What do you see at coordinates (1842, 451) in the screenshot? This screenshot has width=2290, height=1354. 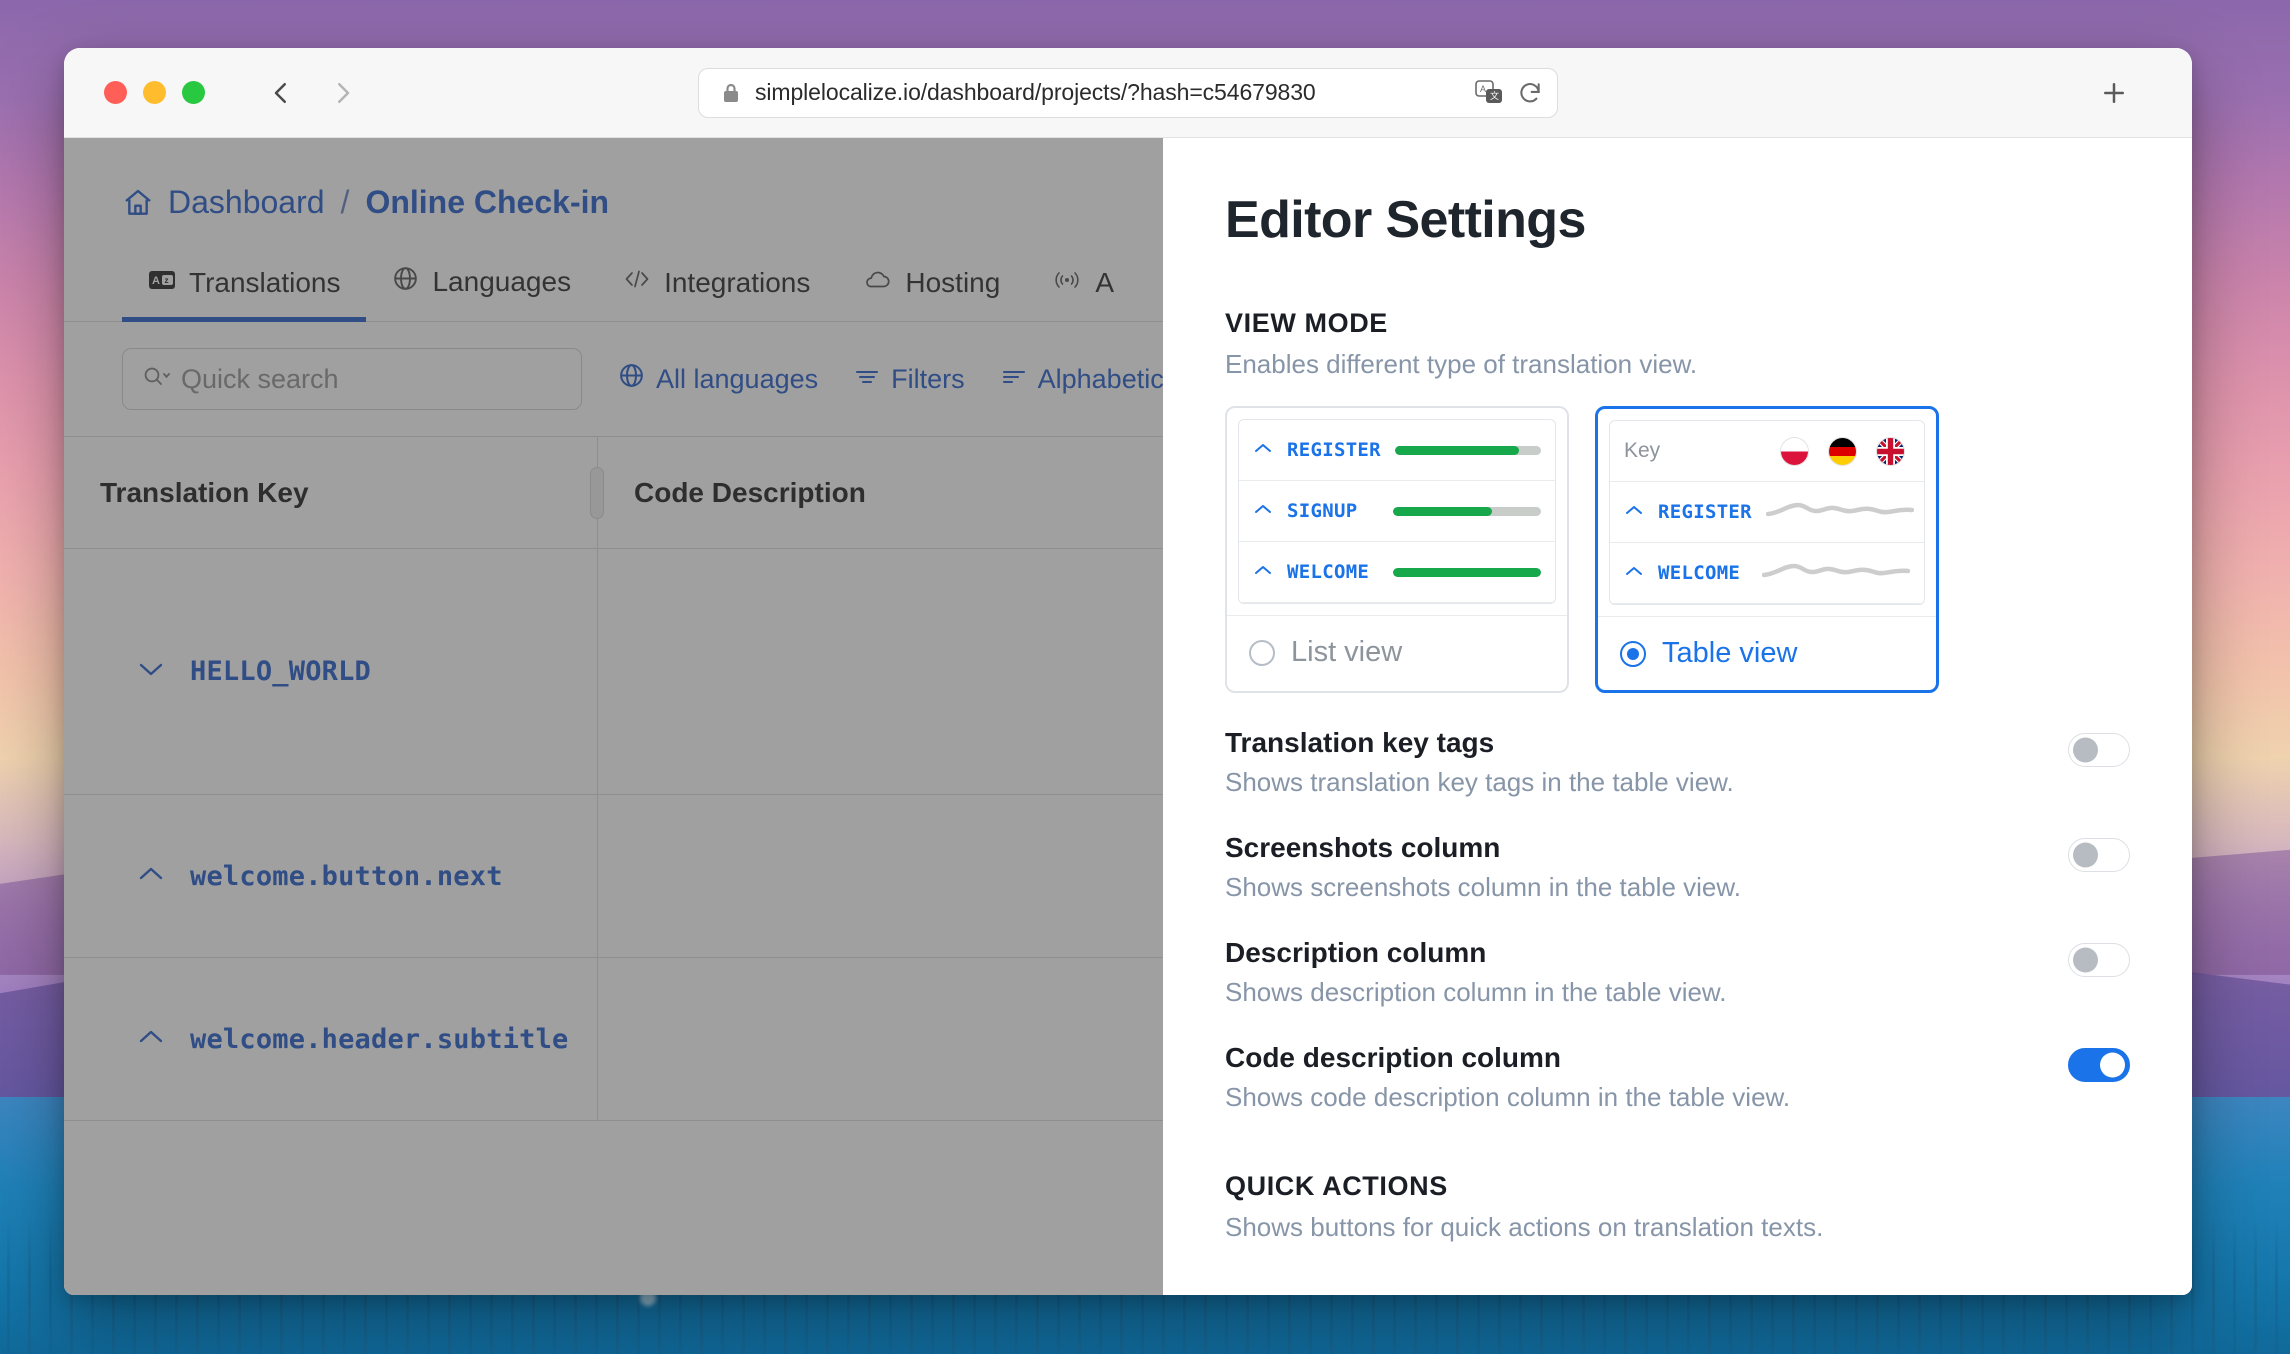 I see `germany-flag-icon` at bounding box center [1842, 451].